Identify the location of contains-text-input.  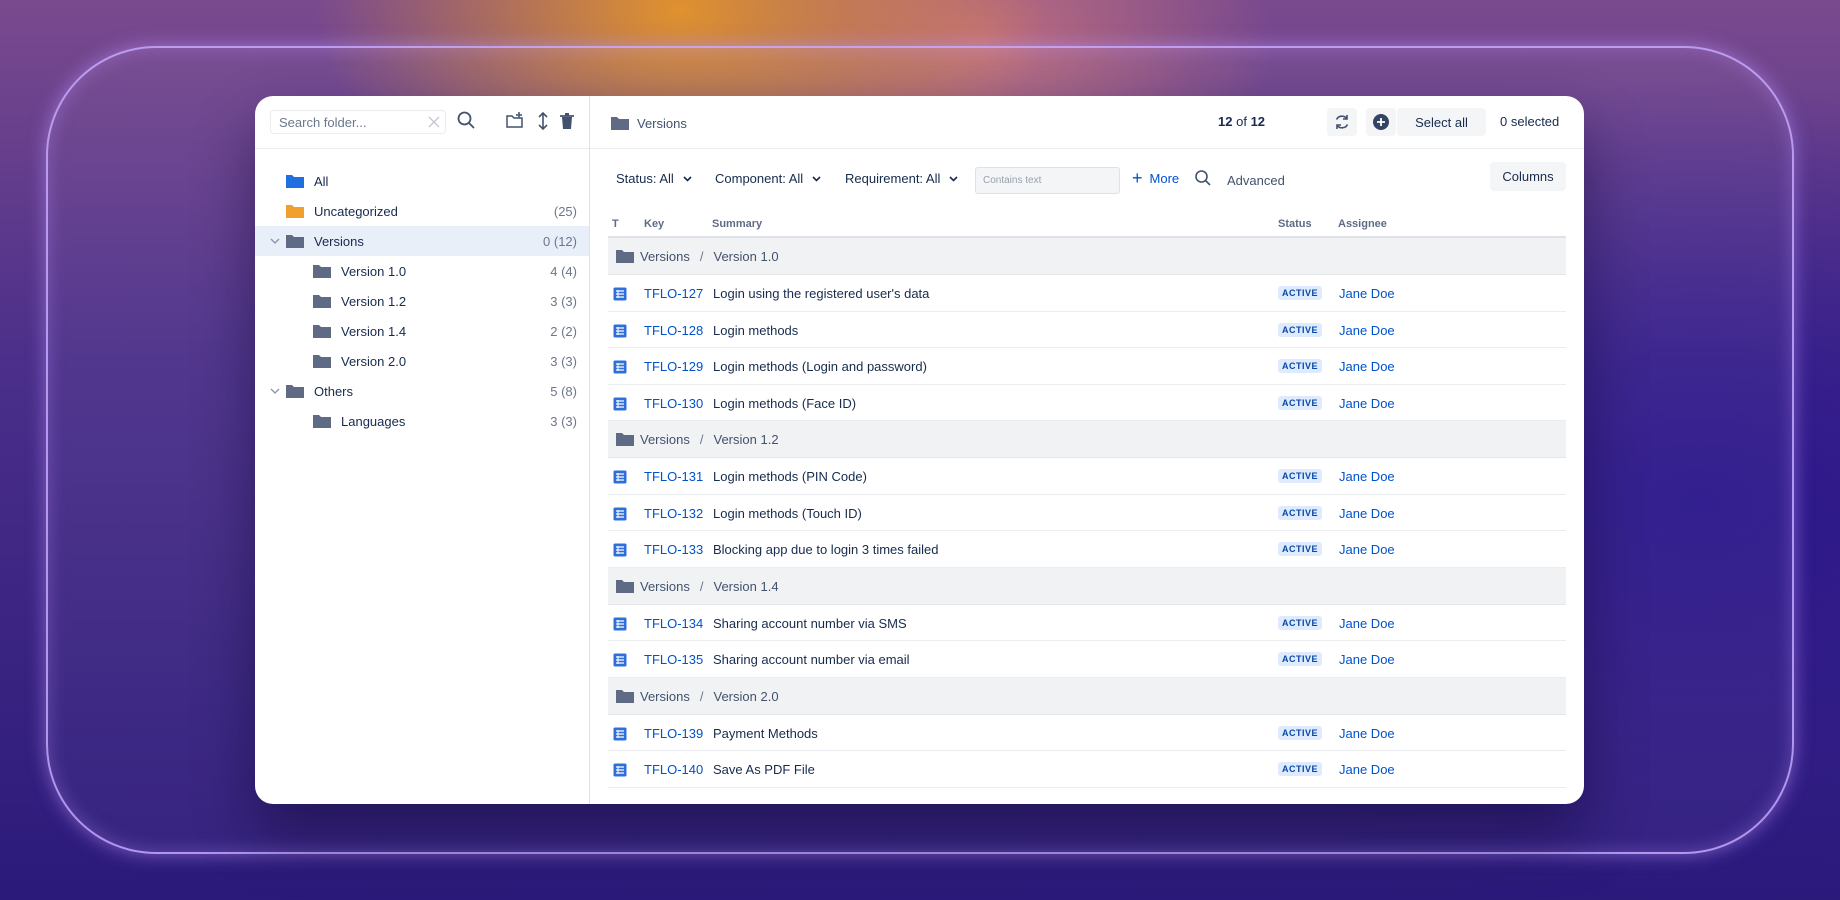
(1047, 180).